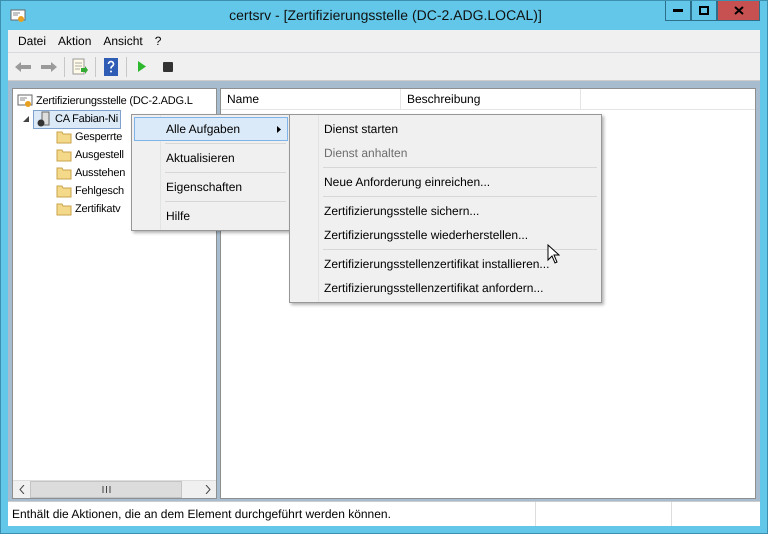  What do you see at coordinates (168, 67) in the screenshot?
I see `stop-icon` at bounding box center [168, 67].